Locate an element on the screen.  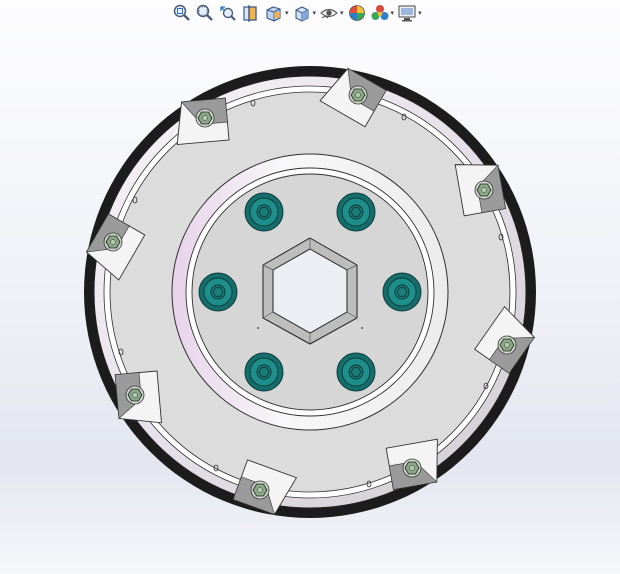
section-view-icon is located at coordinates (250, 13).